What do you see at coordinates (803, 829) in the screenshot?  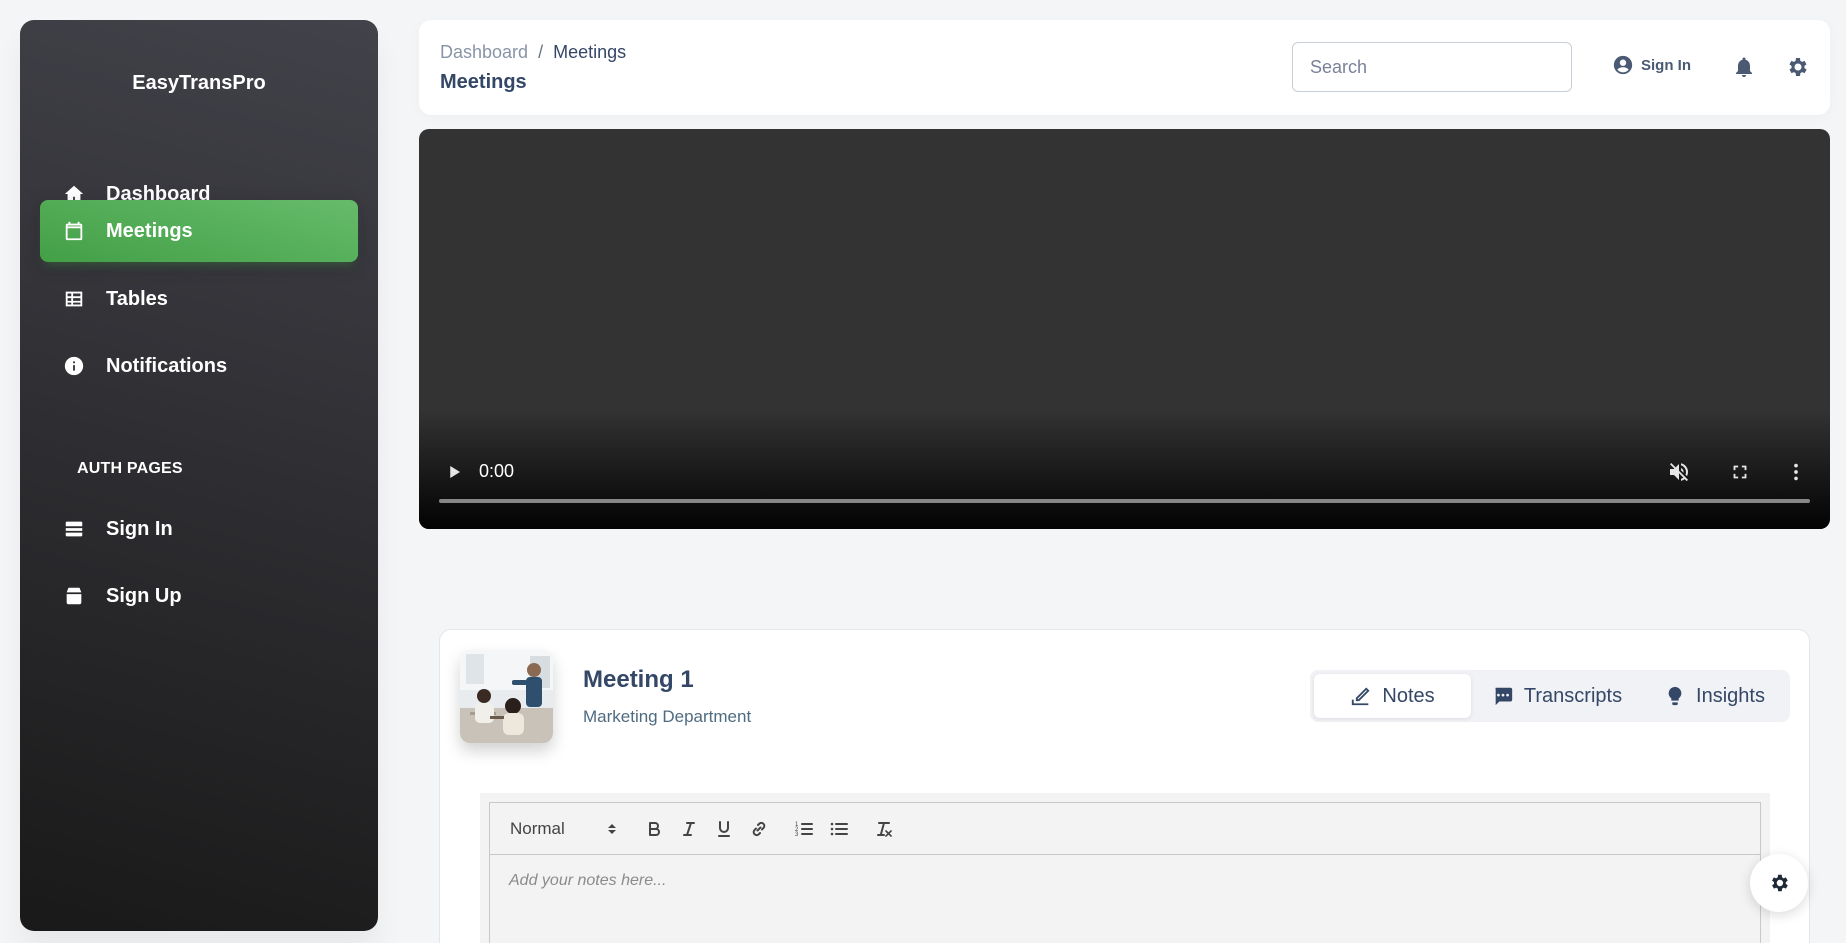 I see `ordered-list-icon: 123` at bounding box center [803, 829].